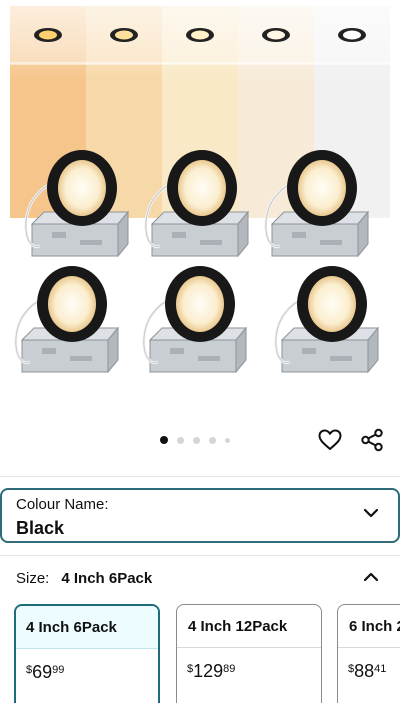 The width and height of the screenshot is (400, 703). I want to click on heart-icon, so click(330, 440).